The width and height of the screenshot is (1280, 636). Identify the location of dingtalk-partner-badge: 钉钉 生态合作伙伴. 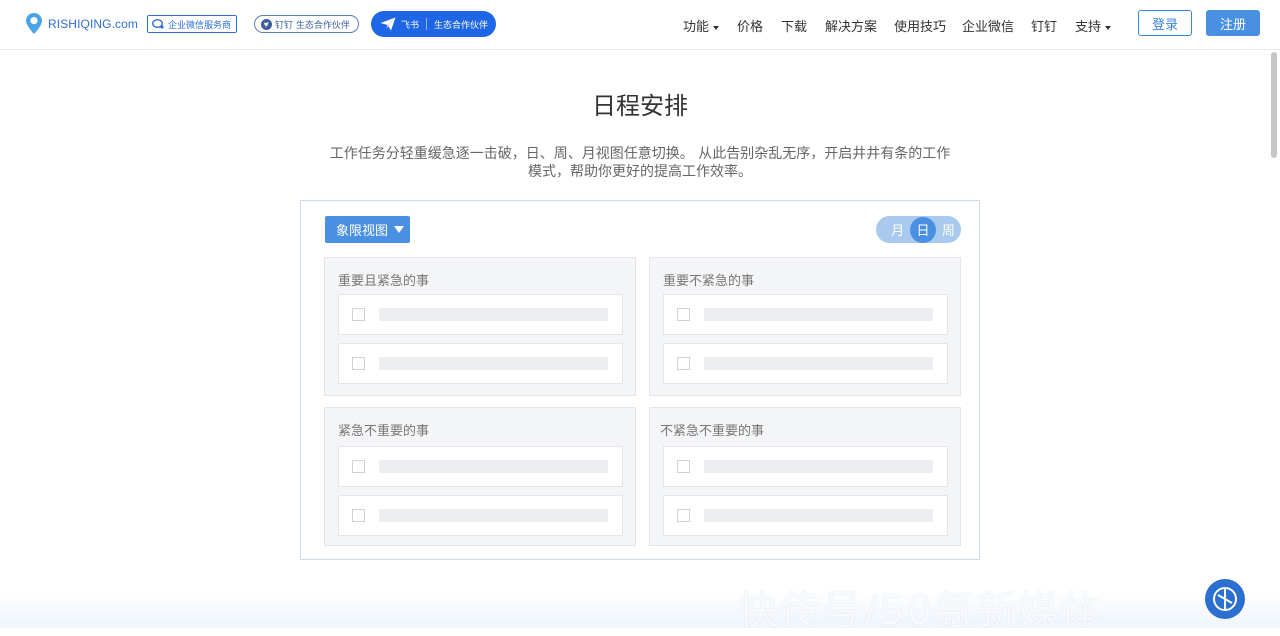
(306, 24).